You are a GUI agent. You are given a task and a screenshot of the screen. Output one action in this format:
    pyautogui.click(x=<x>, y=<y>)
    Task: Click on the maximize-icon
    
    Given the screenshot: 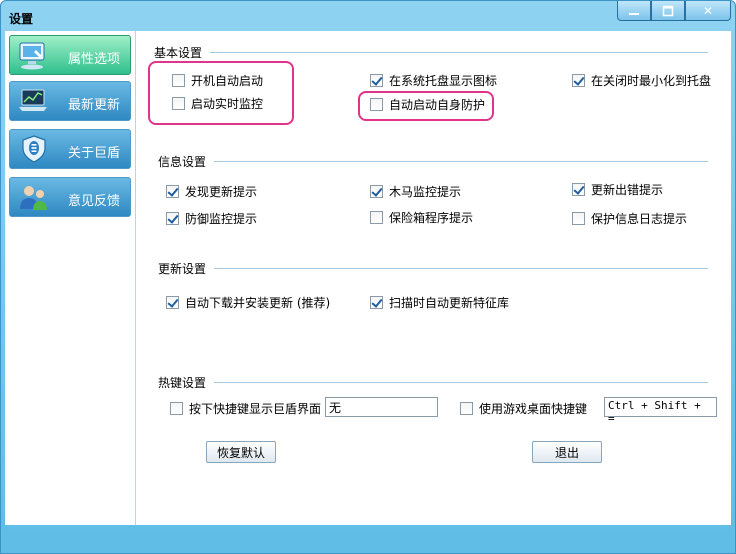 What is the action you would take?
    pyautogui.click(x=668, y=10)
    